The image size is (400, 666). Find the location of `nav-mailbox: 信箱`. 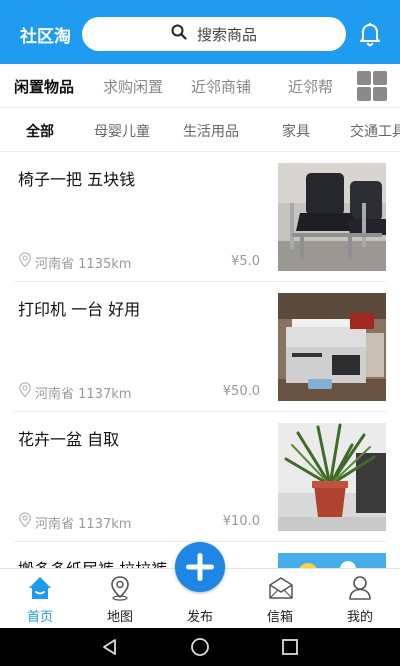

nav-mailbox: 信箱 is located at coordinates (280, 599).